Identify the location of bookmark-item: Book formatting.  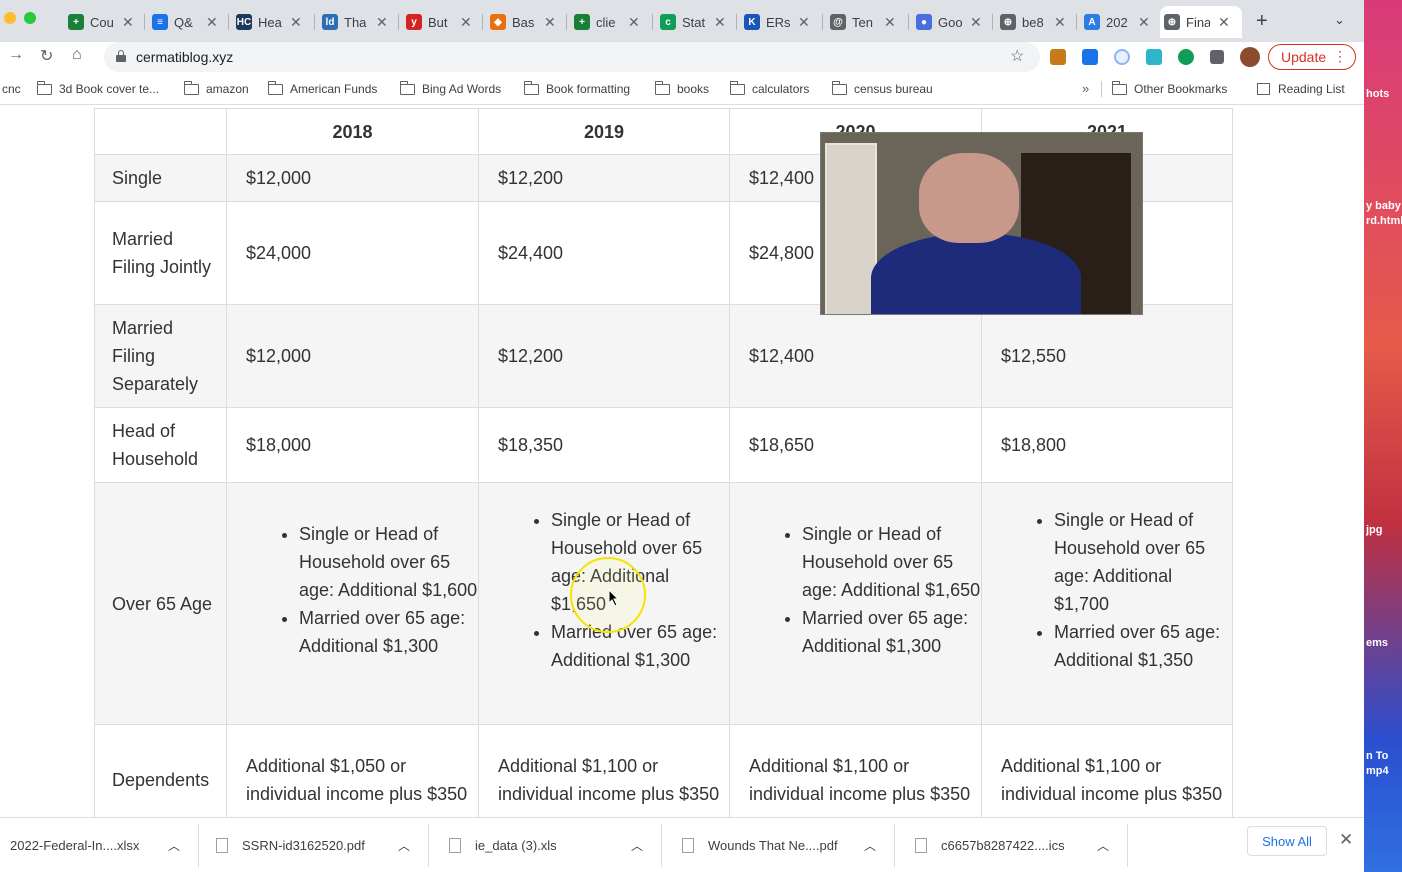
(577, 88).